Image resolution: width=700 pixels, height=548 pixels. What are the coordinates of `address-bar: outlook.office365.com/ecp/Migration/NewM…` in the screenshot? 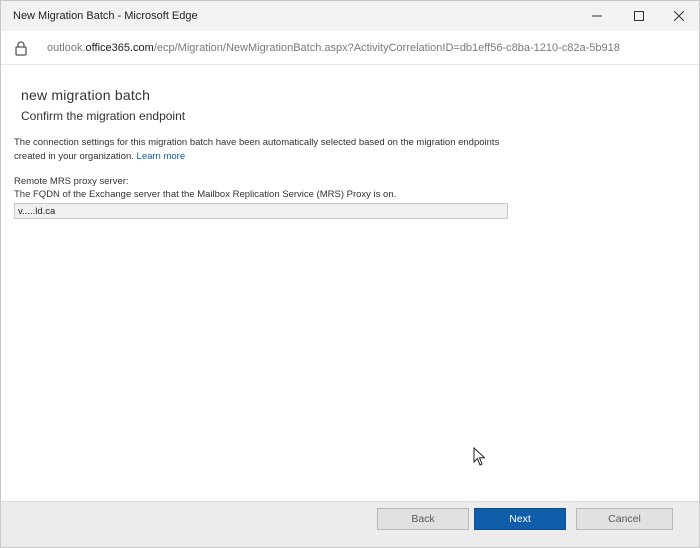 It's located at (350, 48).